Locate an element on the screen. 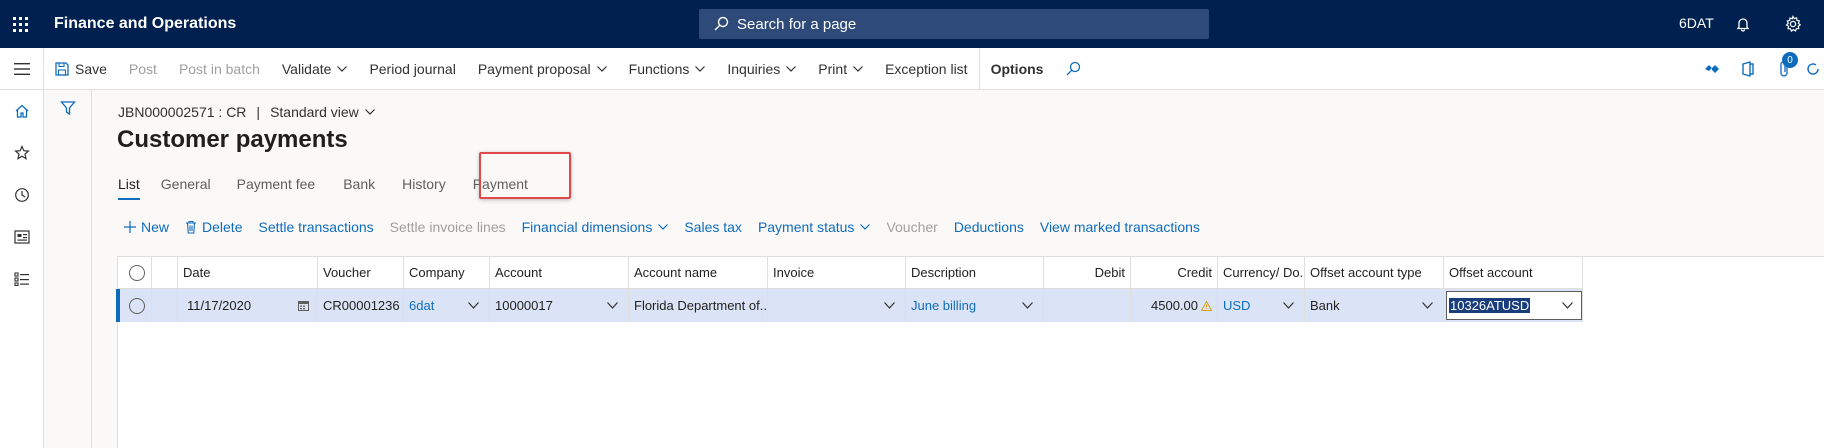  column-header-voucher: Voucher is located at coordinates (361, 272).